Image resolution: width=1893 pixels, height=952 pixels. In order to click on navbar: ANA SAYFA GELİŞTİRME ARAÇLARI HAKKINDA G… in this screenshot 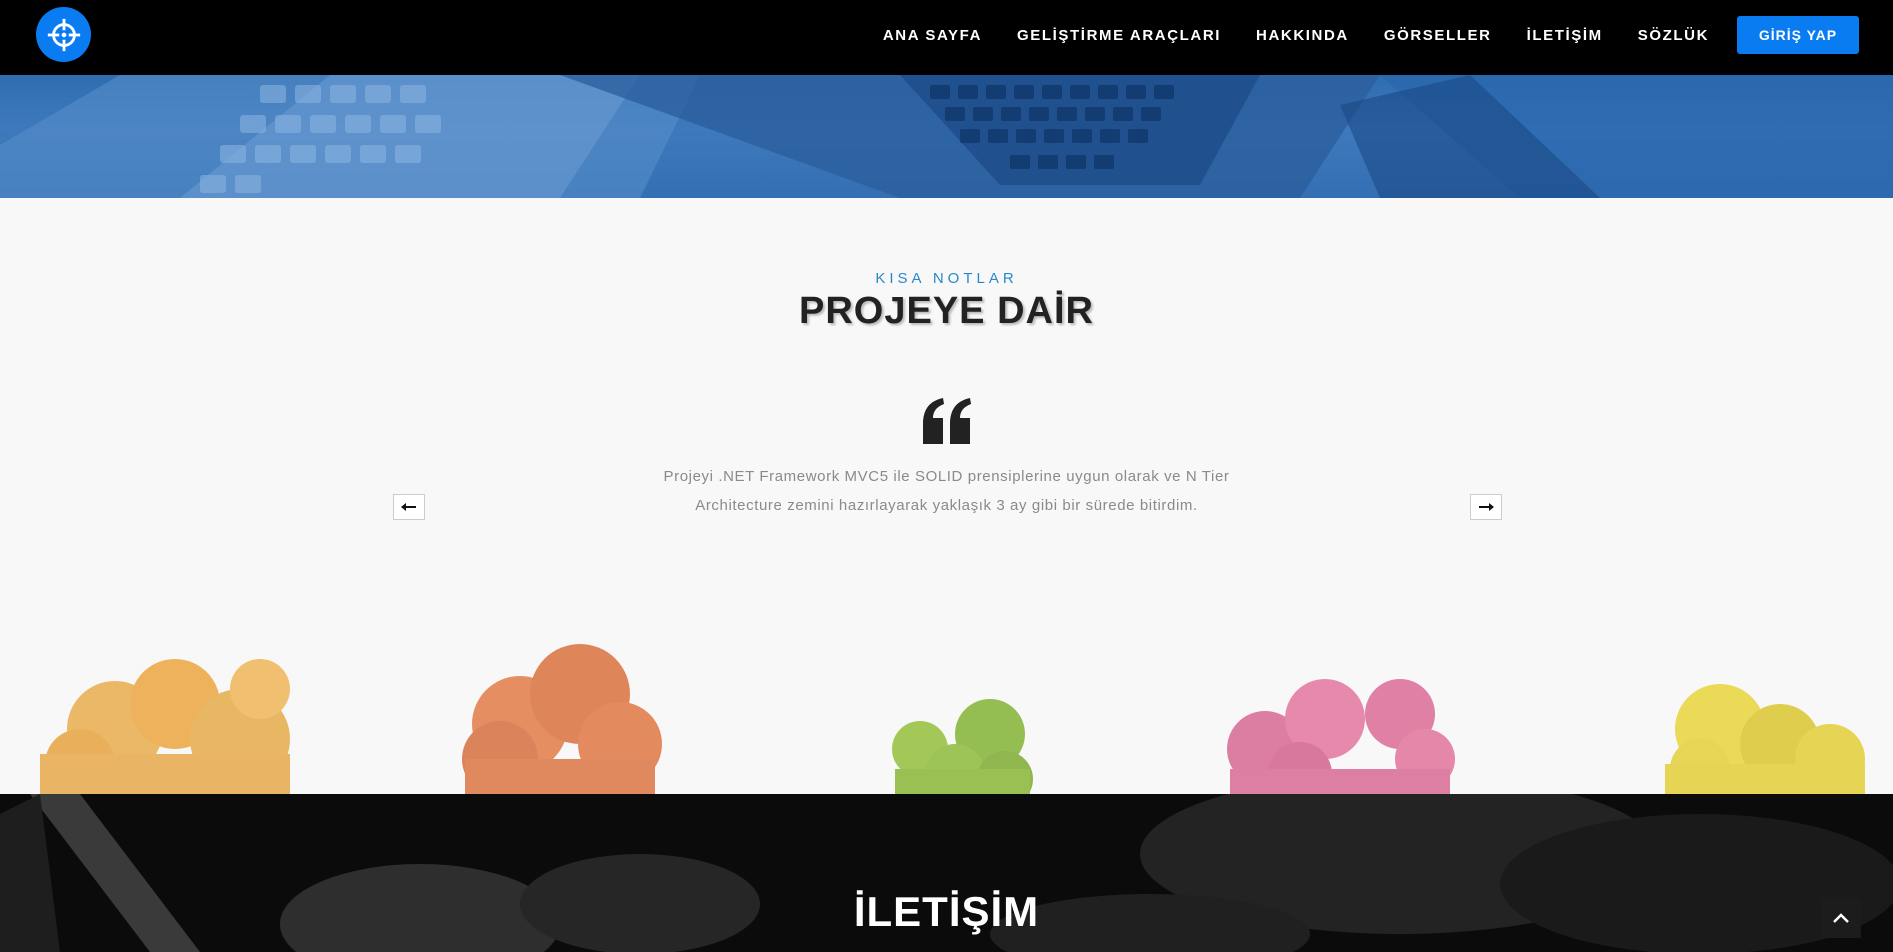, I will do `click(946, 37)`.